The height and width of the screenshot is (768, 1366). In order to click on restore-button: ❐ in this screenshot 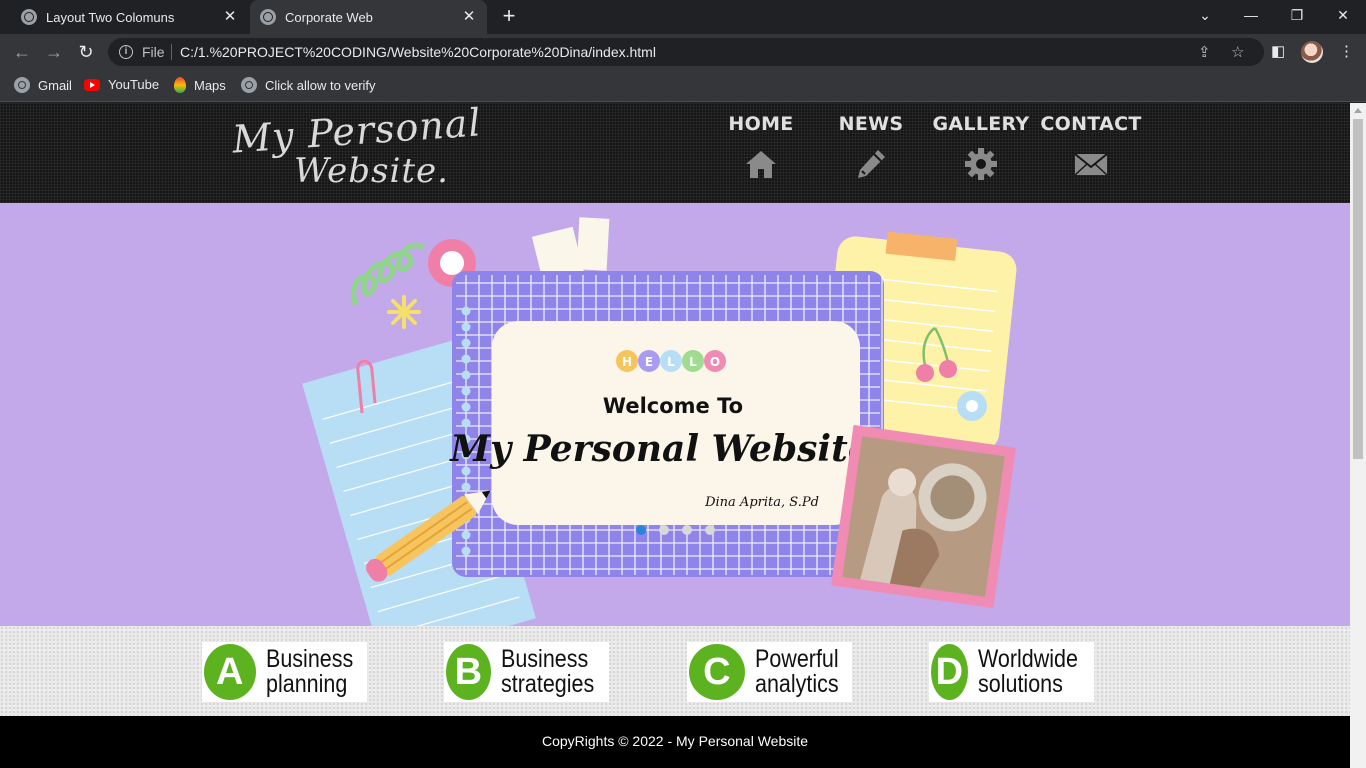, I will do `click(1297, 15)`.